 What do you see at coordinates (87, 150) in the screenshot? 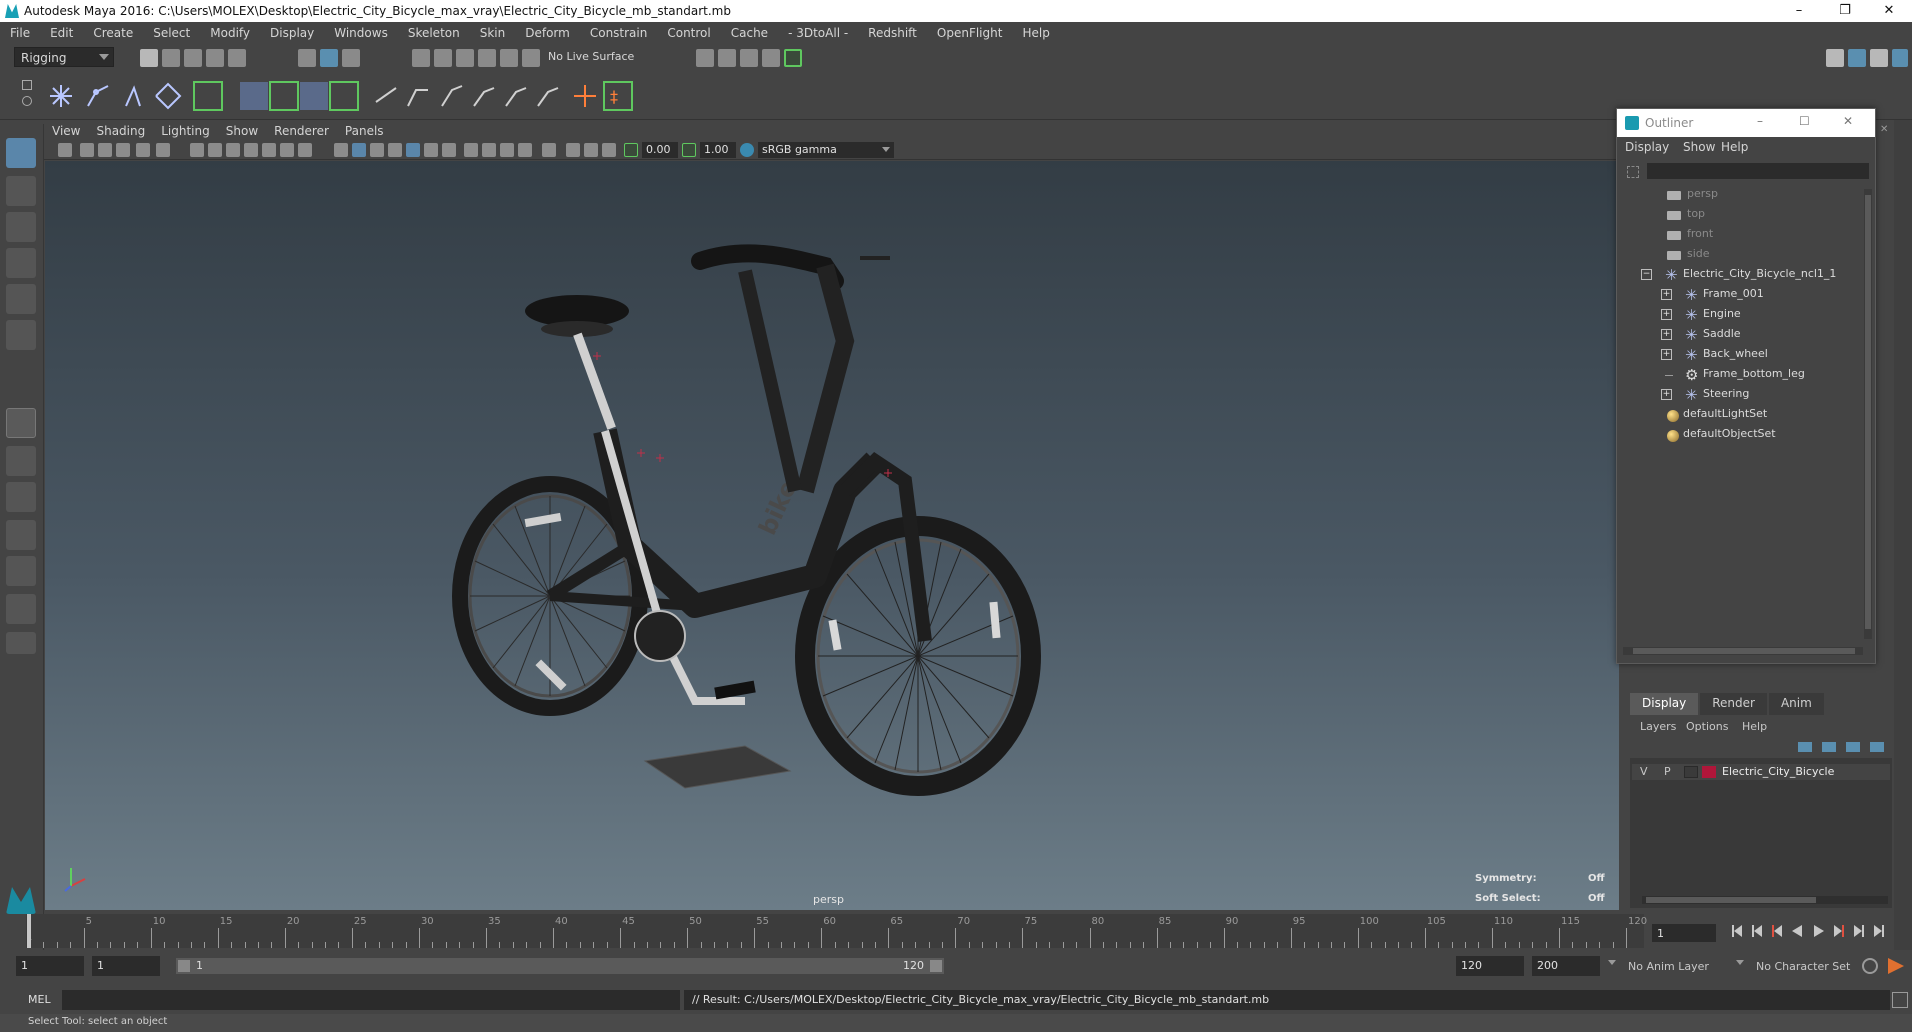
I see `camera-attributes-icon` at bounding box center [87, 150].